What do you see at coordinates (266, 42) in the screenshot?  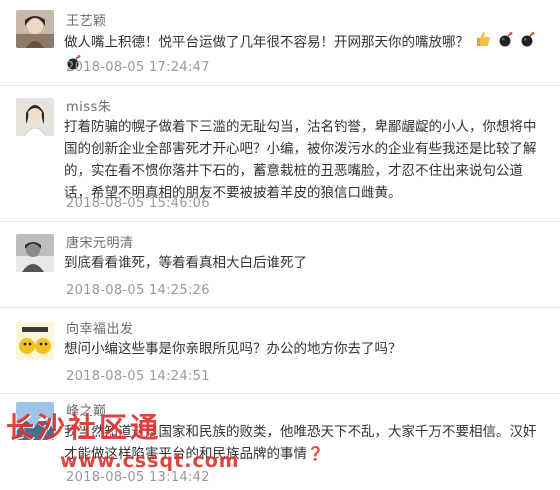 I see `comment-text-body: 做人嘴上积德！悦平台运做了几年很不容易！开网那天你的嘴放哪？` at bounding box center [266, 42].